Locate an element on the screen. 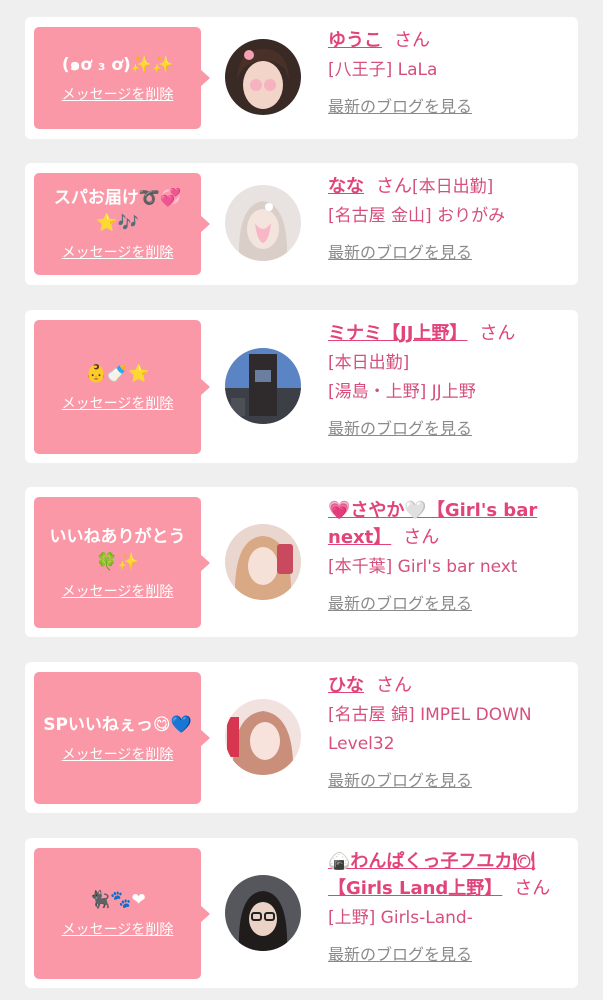  message-bubble: (๑ơ ₃ ơ)✨✨ メッセージを削除 is located at coordinates (122, 78).